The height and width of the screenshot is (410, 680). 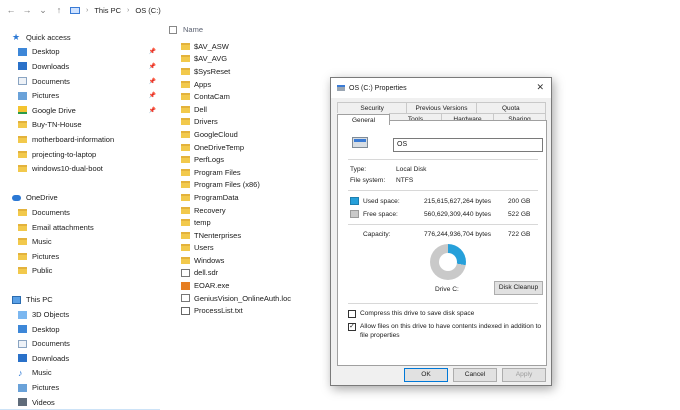 What do you see at coordinates (80, 314) in the screenshot?
I see `sidebar-item: 3D Objects` at bounding box center [80, 314].